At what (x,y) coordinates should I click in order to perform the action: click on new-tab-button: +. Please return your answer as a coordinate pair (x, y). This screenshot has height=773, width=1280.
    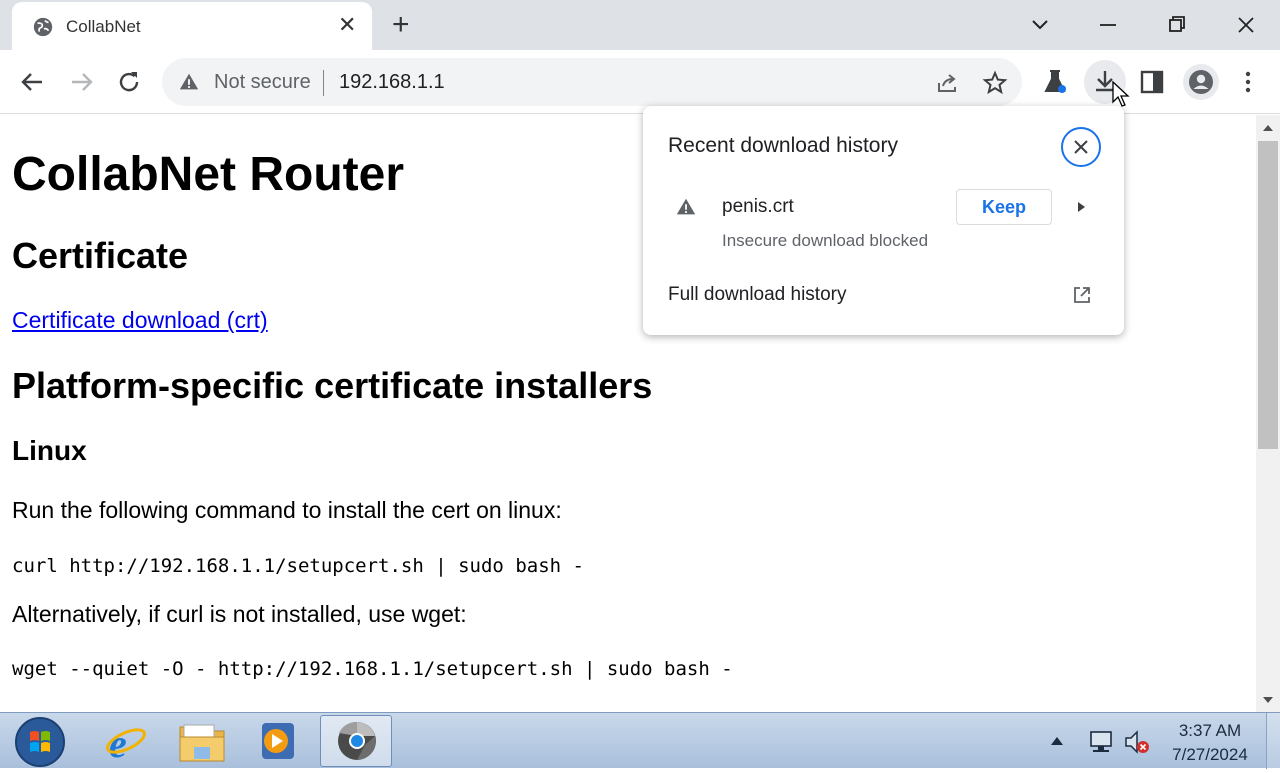
    Looking at the image, I should click on (401, 25).